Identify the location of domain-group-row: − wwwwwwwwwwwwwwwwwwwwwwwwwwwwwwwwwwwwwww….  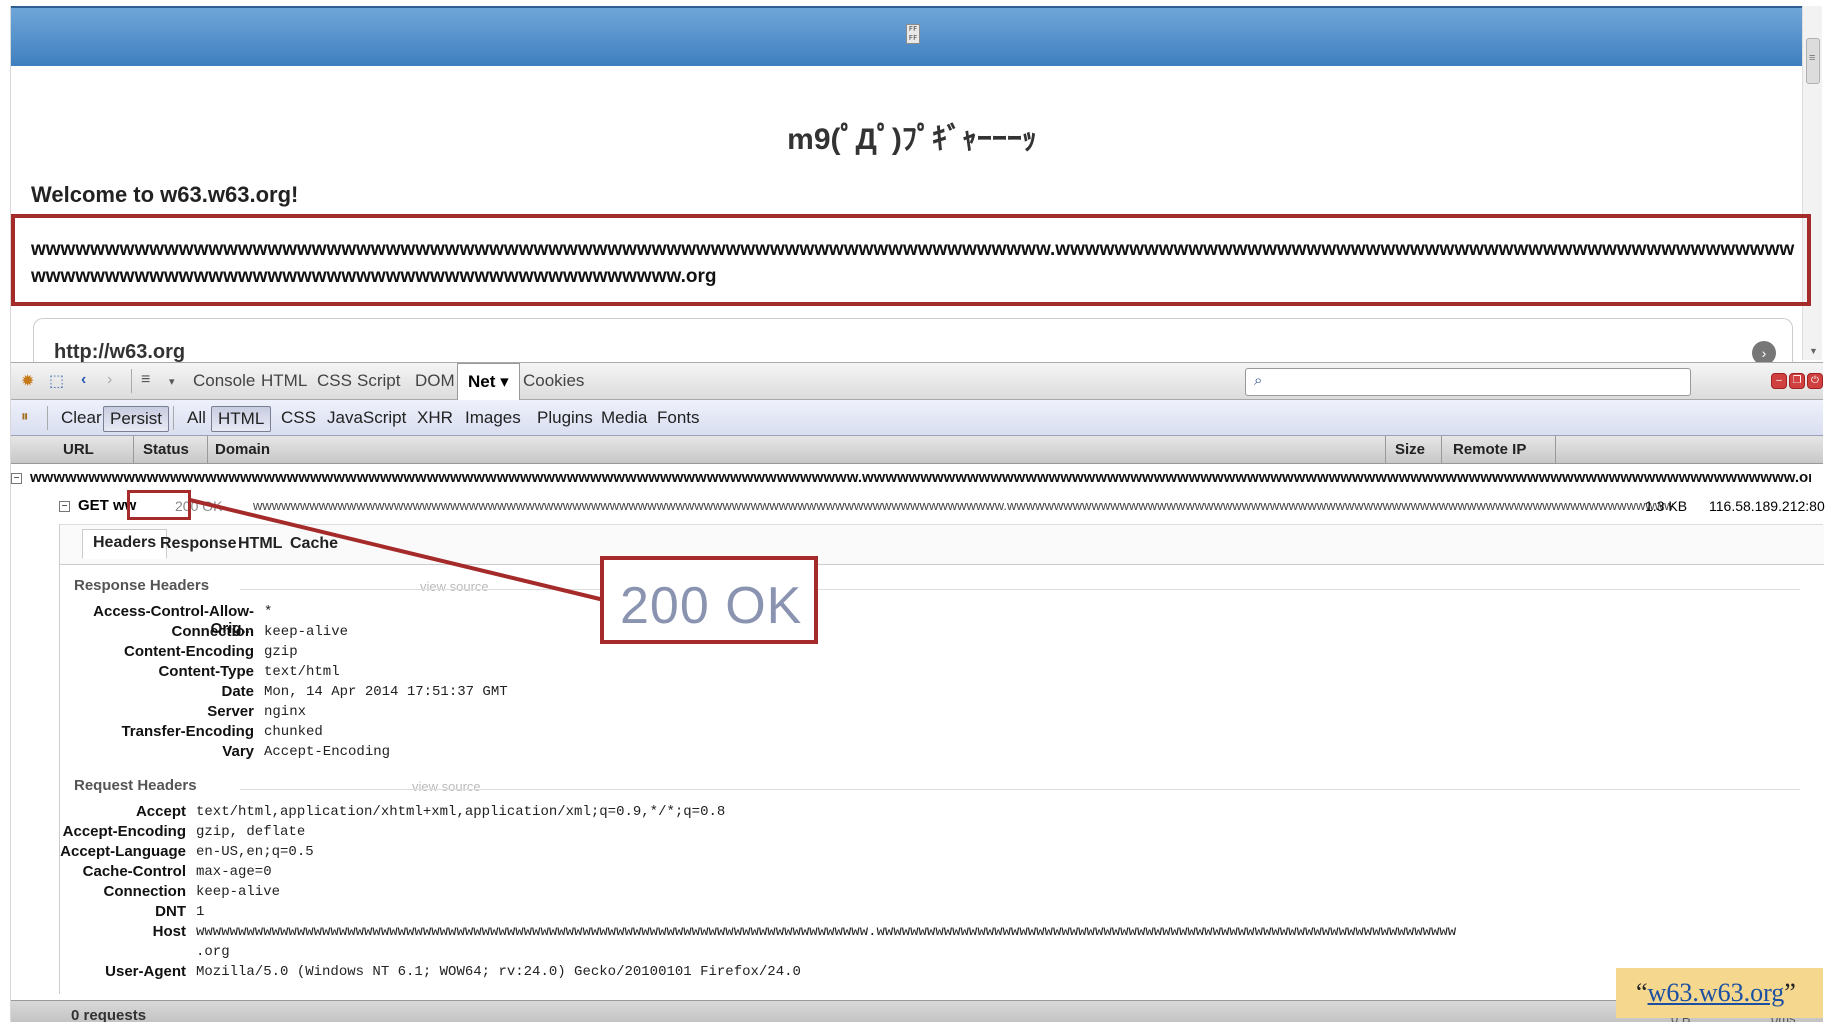
(911, 479).